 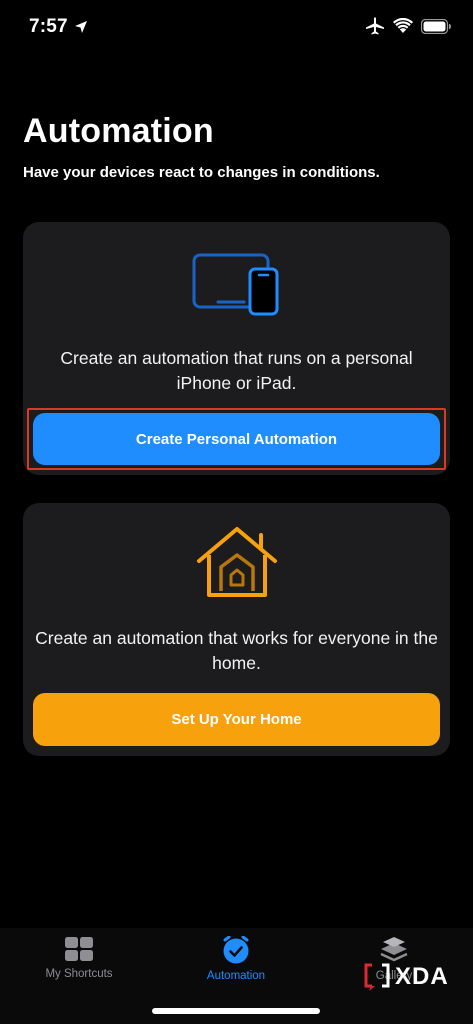 What do you see at coordinates (236, 28) in the screenshot?
I see `status-bar: 7:57` at bounding box center [236, 28].